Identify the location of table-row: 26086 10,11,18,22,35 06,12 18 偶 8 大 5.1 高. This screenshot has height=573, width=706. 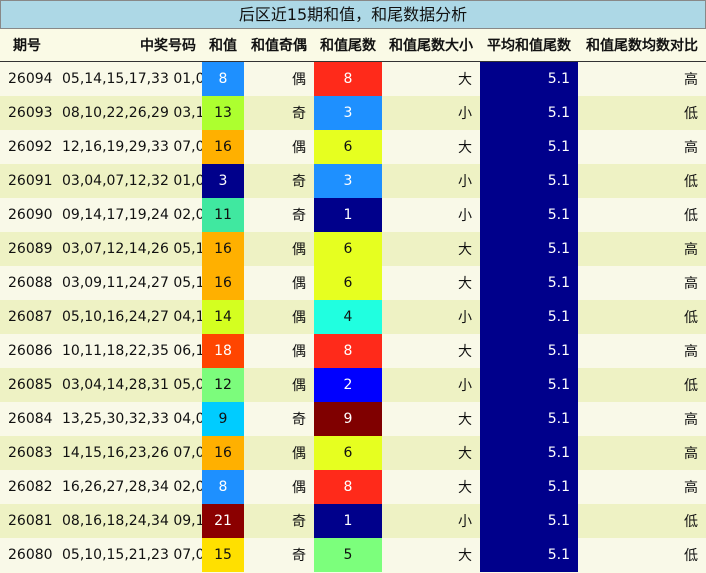
(353, 351).